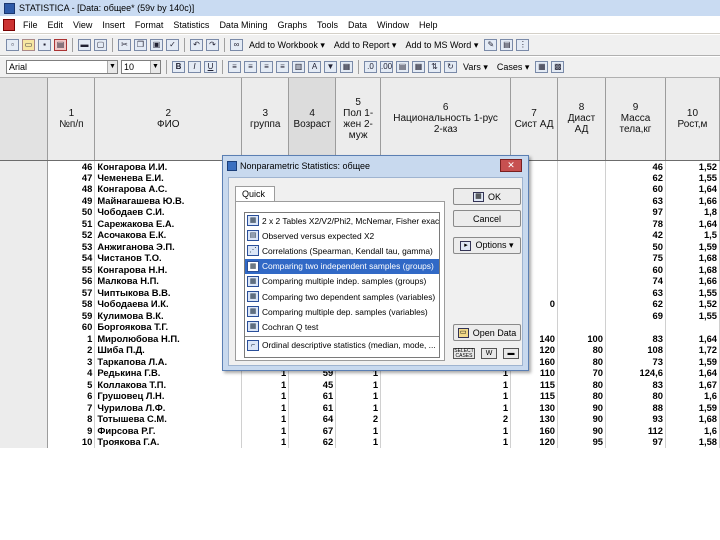 The width and height of the screenshot is (720, 540). Describe the element at coordinates (692, 396) in the screenshot. I see `table-cell: 1,6` at that location.